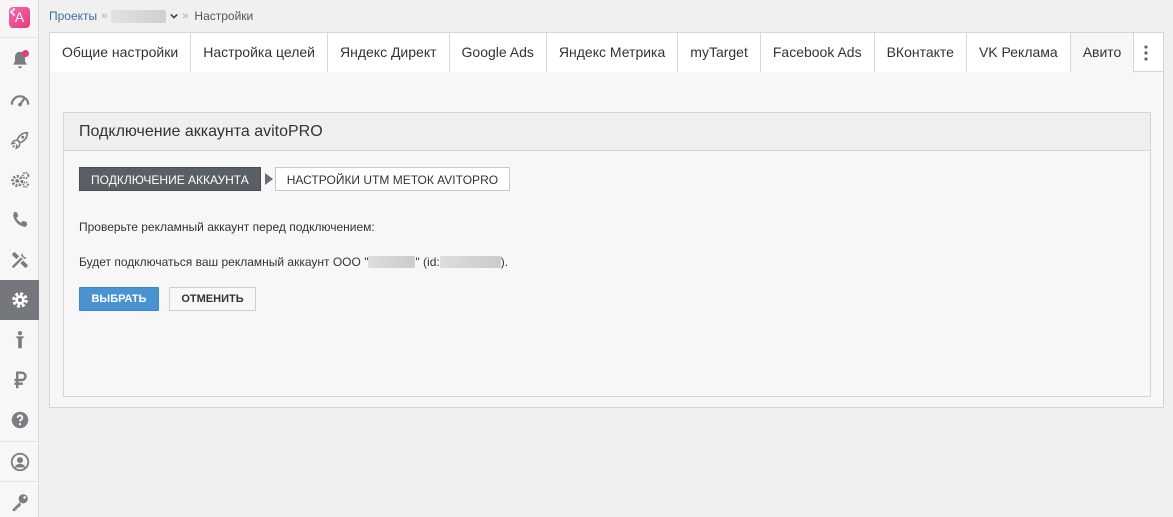 The width and height of the screenshot is (1173, 517). I want to click on tabs-more-button, so click(1146, 52).